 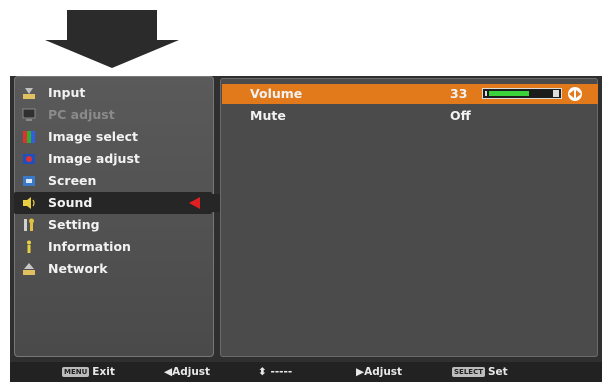 I want to click on screen-icon, so click(x=29, y=181).